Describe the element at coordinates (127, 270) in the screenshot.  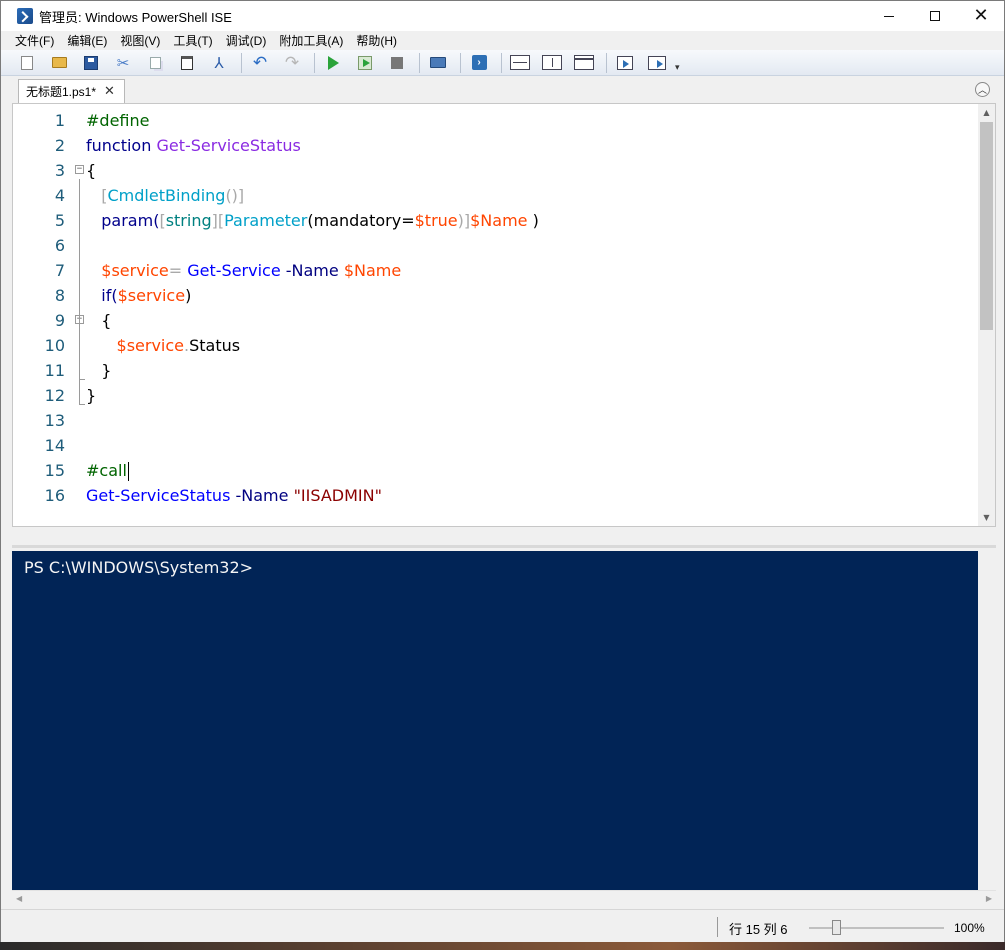
I see `code-token: $service` at that location.